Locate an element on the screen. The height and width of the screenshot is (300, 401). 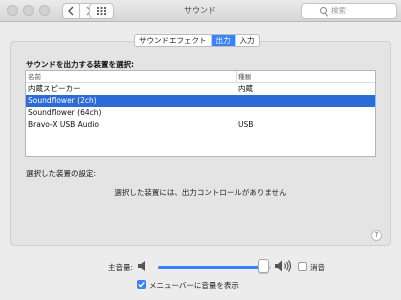
show-volume-in-menubar-label: メニューバーに音量を表示 is located at coordinates (194, 285).